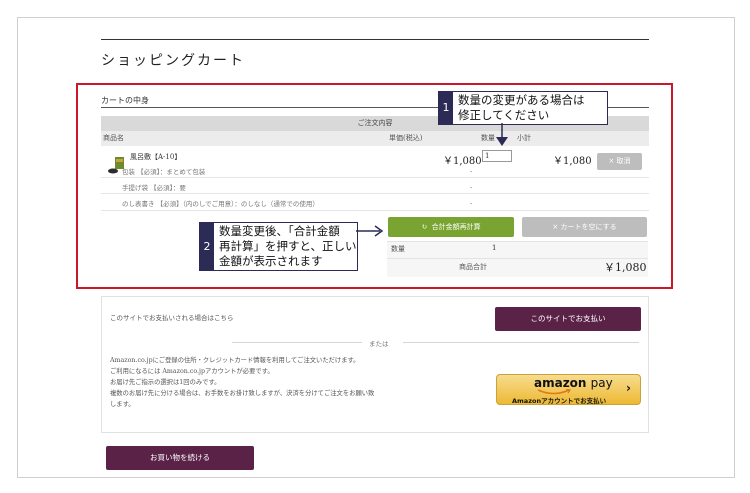 Image resolution: width=750 pixels, height=493 pixels. What do you see at coordinates (375, 39) in the screenshot?
I see `title-rule` at bounding box center [375, 39].